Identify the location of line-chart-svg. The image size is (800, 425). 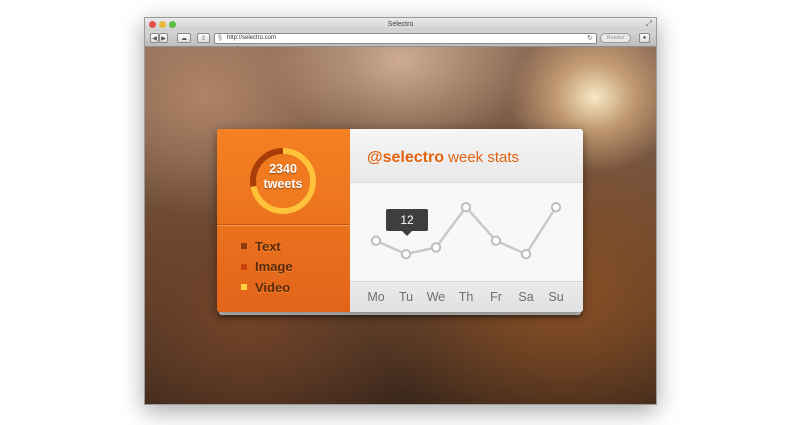
(466, 230).